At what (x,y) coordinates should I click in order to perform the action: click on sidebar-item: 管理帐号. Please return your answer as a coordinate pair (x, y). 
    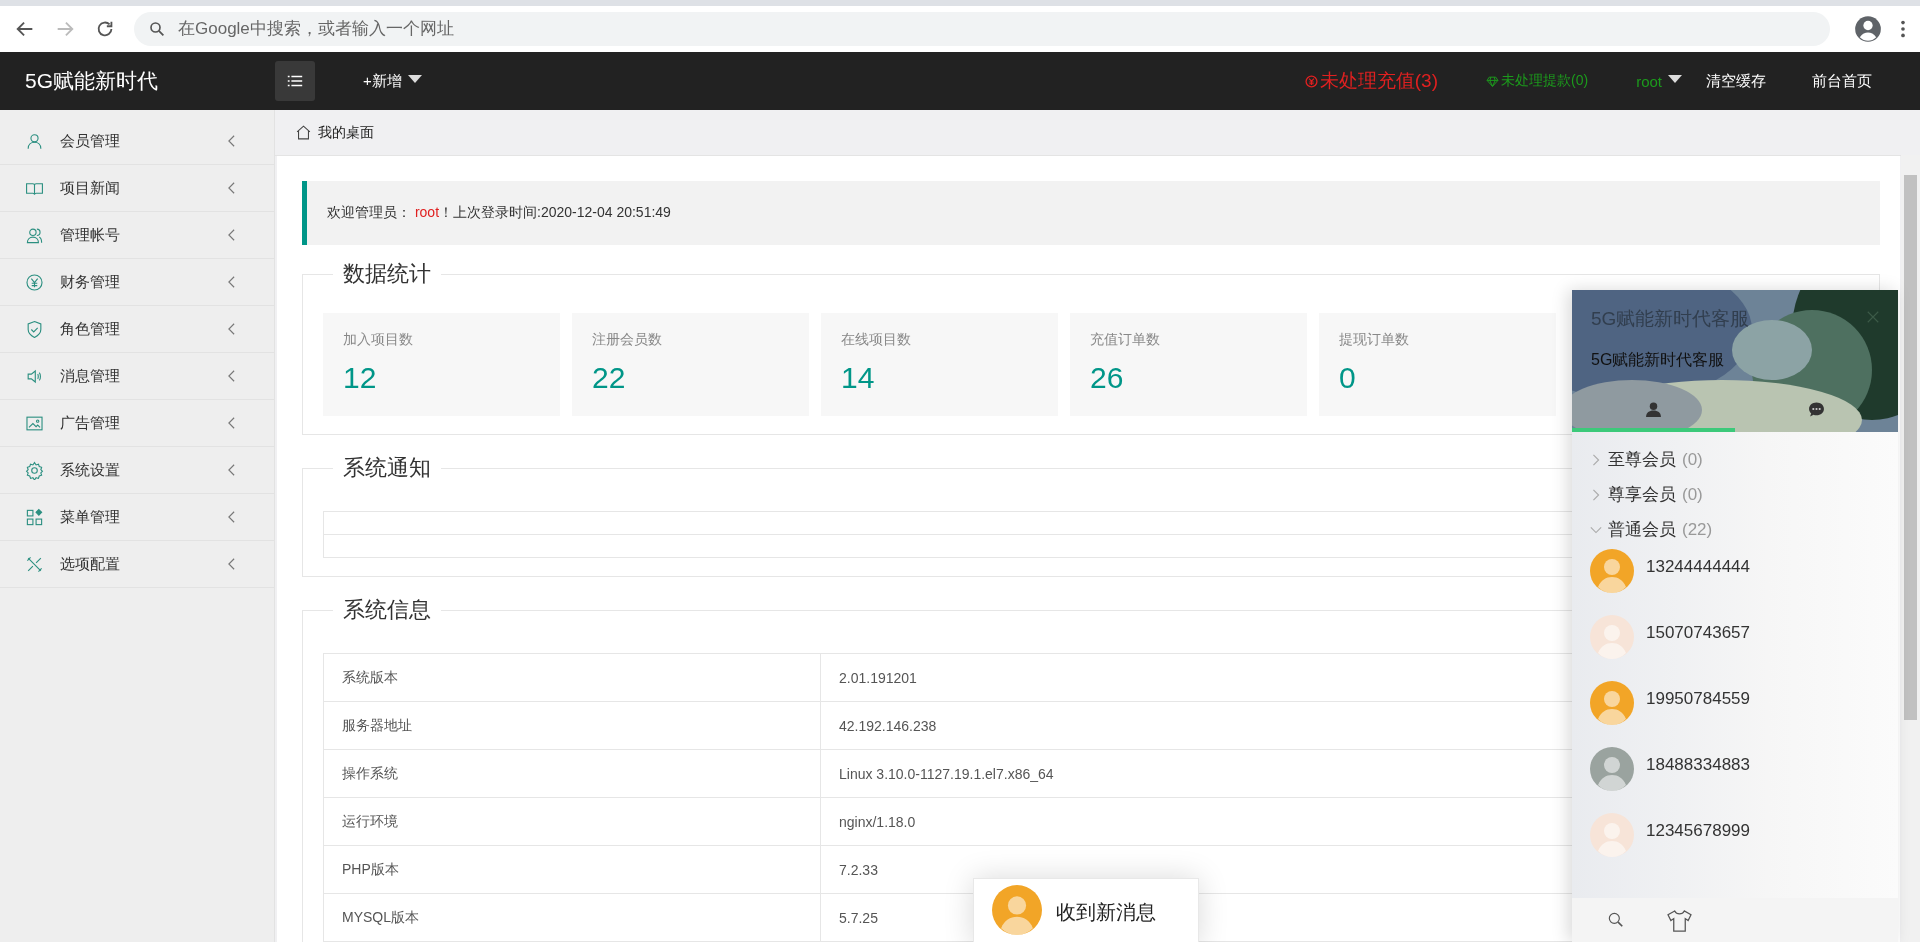
    Looking at the image, I should click on (137, 235).